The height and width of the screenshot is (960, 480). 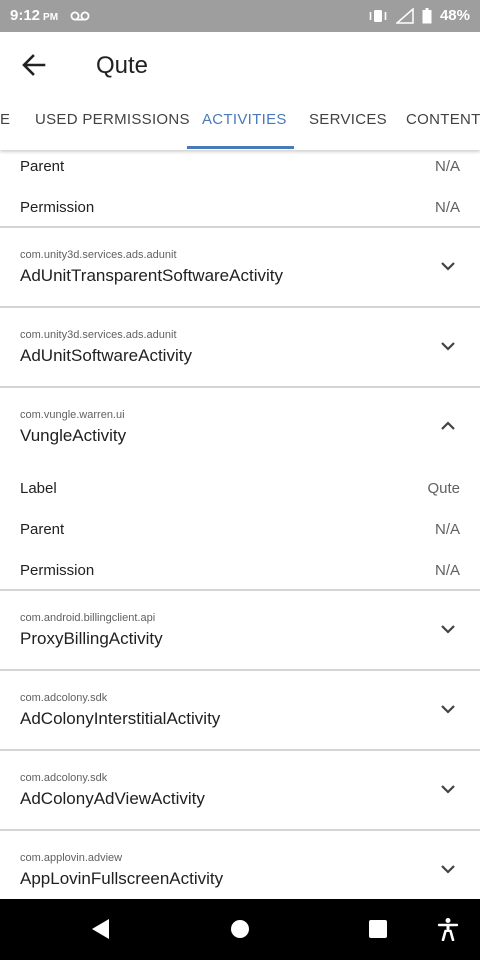 What do you see at coordinates (38, 488) in the screenshot?
I see `detail-key: Label` at bounding box center [38, 488].